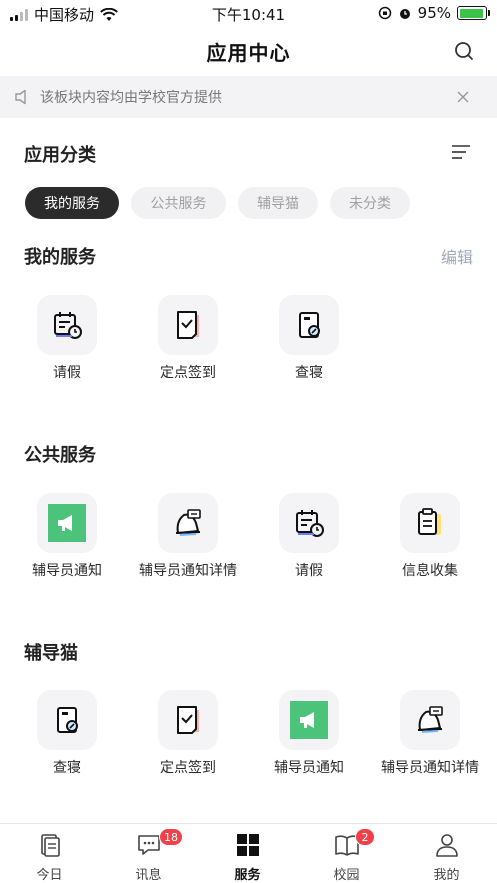  Describe the element at coordinates (148, 875) in the screenshot. I see `tab-label: 讯息` at that location.